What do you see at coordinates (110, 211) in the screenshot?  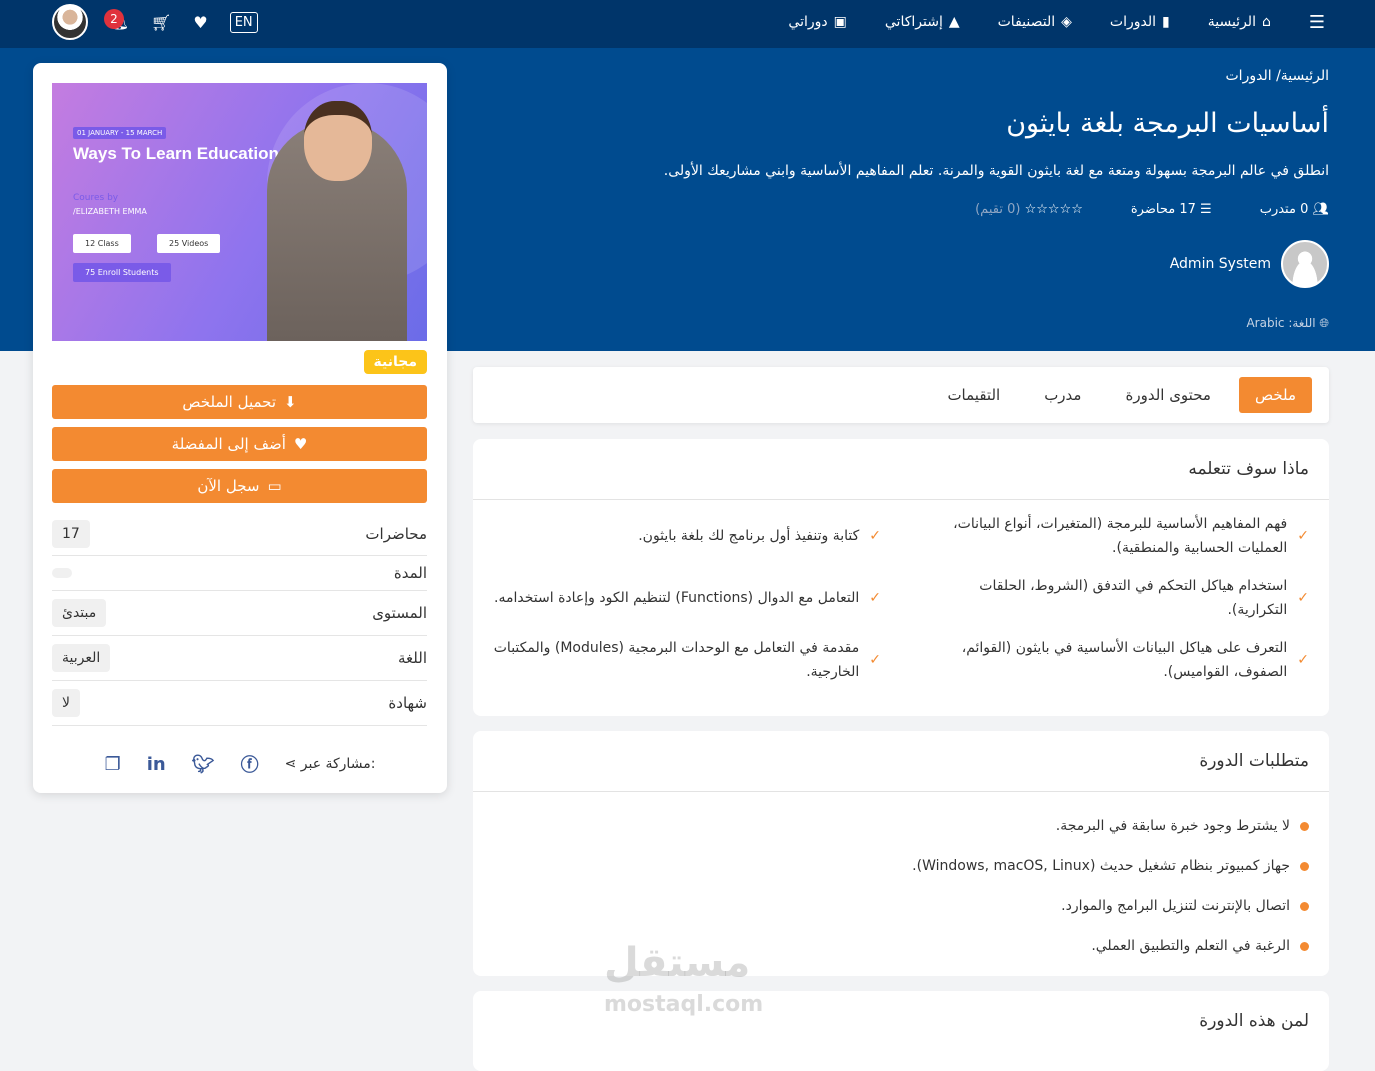 I see `thumb-author: /ELIZABETH EMMA` at bounding box center [110, 211].